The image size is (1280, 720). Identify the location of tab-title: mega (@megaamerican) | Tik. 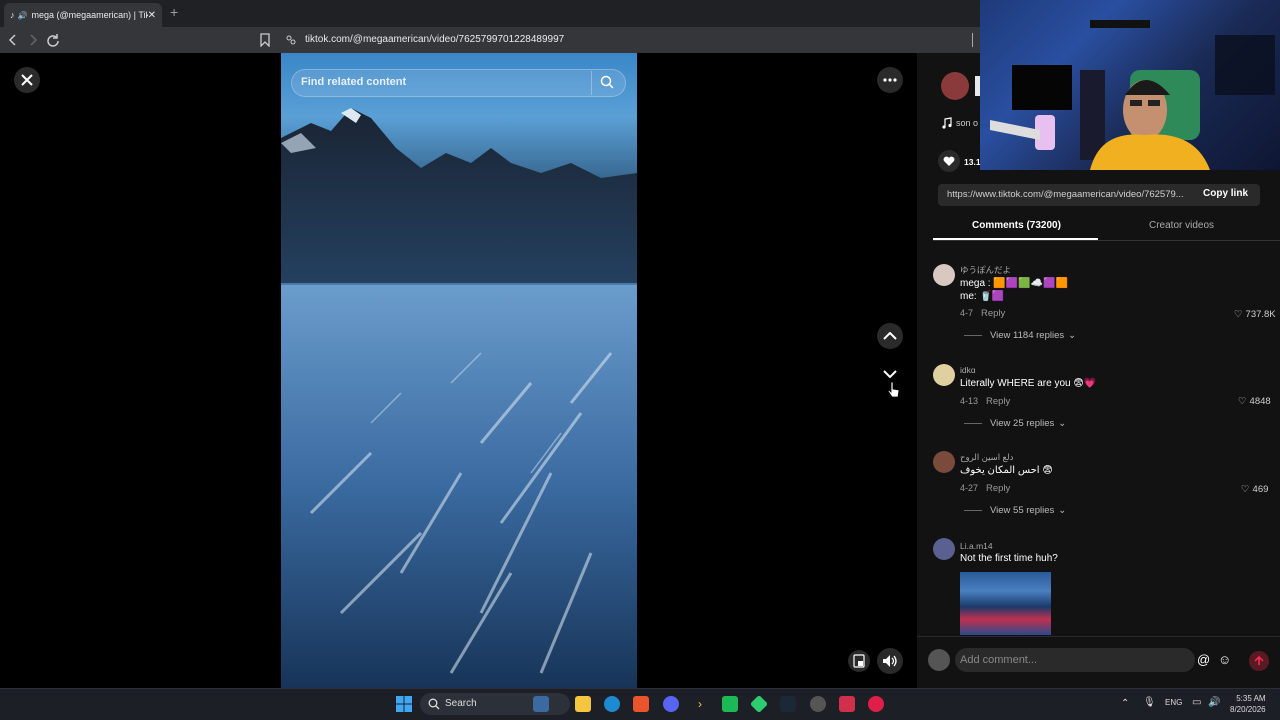
(89, 15).